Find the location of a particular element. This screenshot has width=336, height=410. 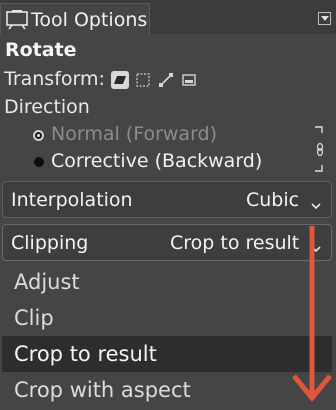

annotation-arrow is located at coordinates (308, 316).